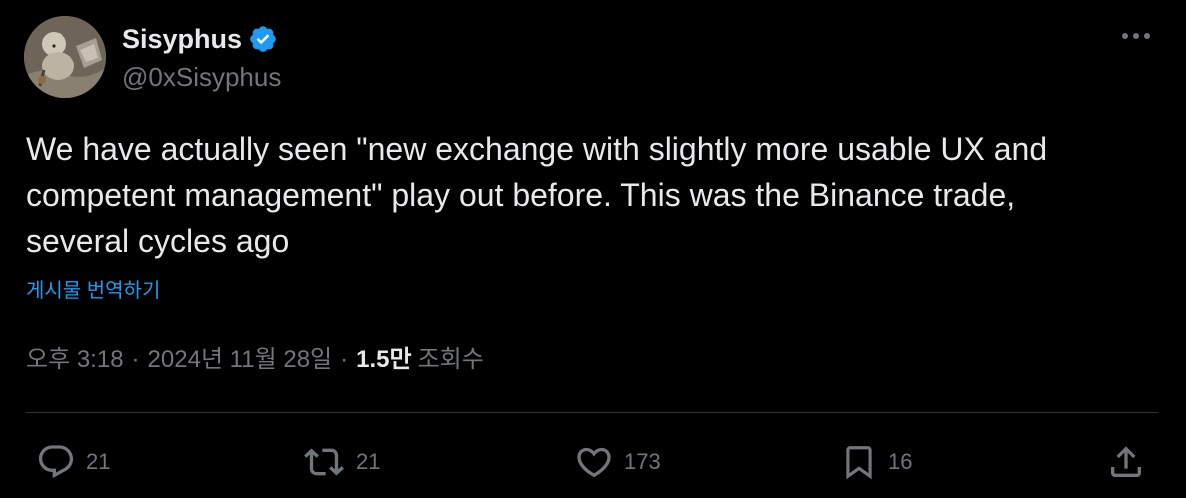 The image size is (1186, 498). What do you see at coordinates (642, 461) in the screenshot?
I see `like-count: 173` at bounding box center [642, 461].